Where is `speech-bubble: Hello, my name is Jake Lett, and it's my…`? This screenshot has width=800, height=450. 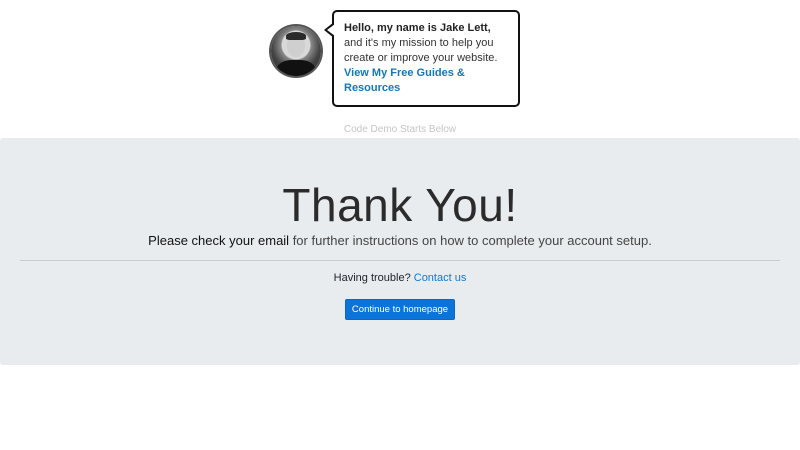 speech-bubble: Hello, my name is Jake Lett, and it's my… is located at coordinates (422, 58).